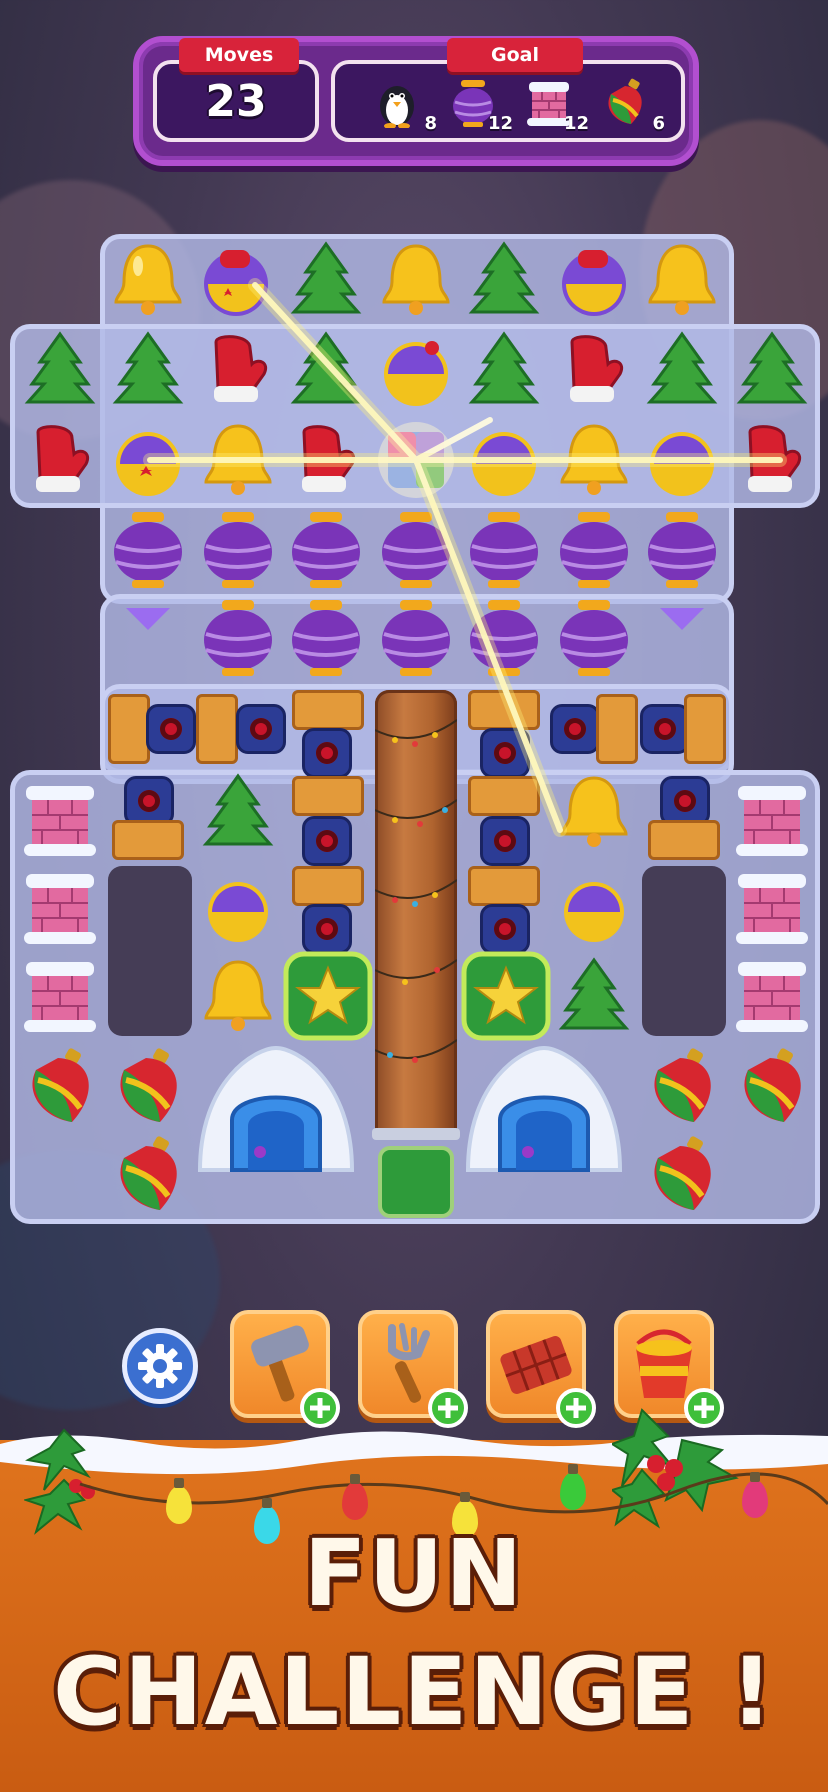  I want to click on game-hud: Moves 23 Goal 8 12 12 6, so click(416, 101).